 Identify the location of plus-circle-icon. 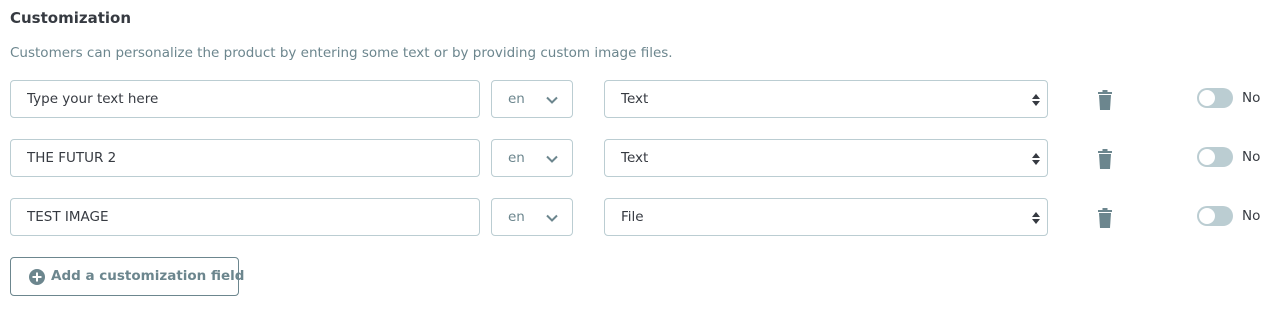
(37, 277).